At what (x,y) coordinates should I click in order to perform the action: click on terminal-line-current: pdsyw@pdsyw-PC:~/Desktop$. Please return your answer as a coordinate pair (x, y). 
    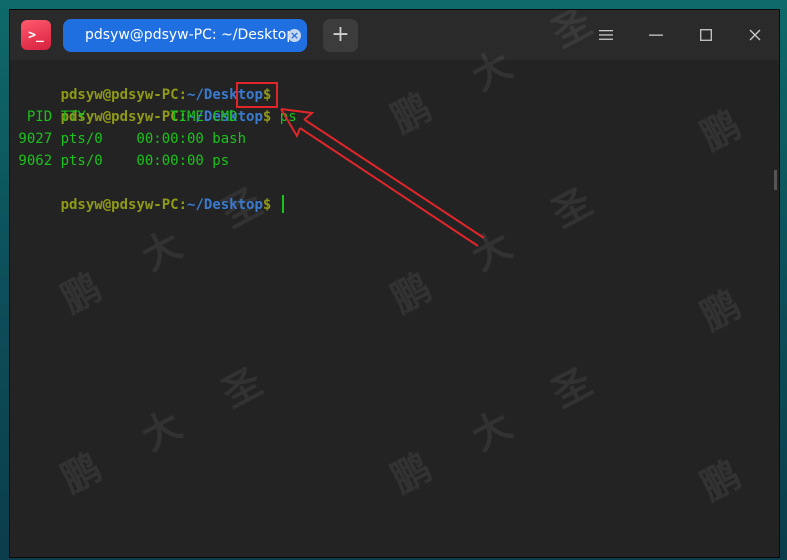
    Looking at the image, I should click on (147, 192).